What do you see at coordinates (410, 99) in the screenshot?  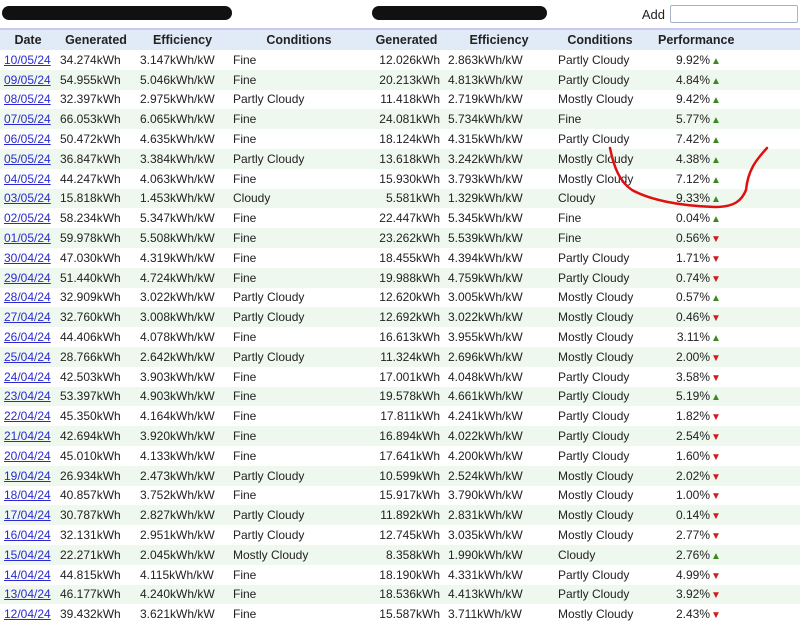 I see `cell-generated-2: 11.418kWh` at bounding box center [410, 99].